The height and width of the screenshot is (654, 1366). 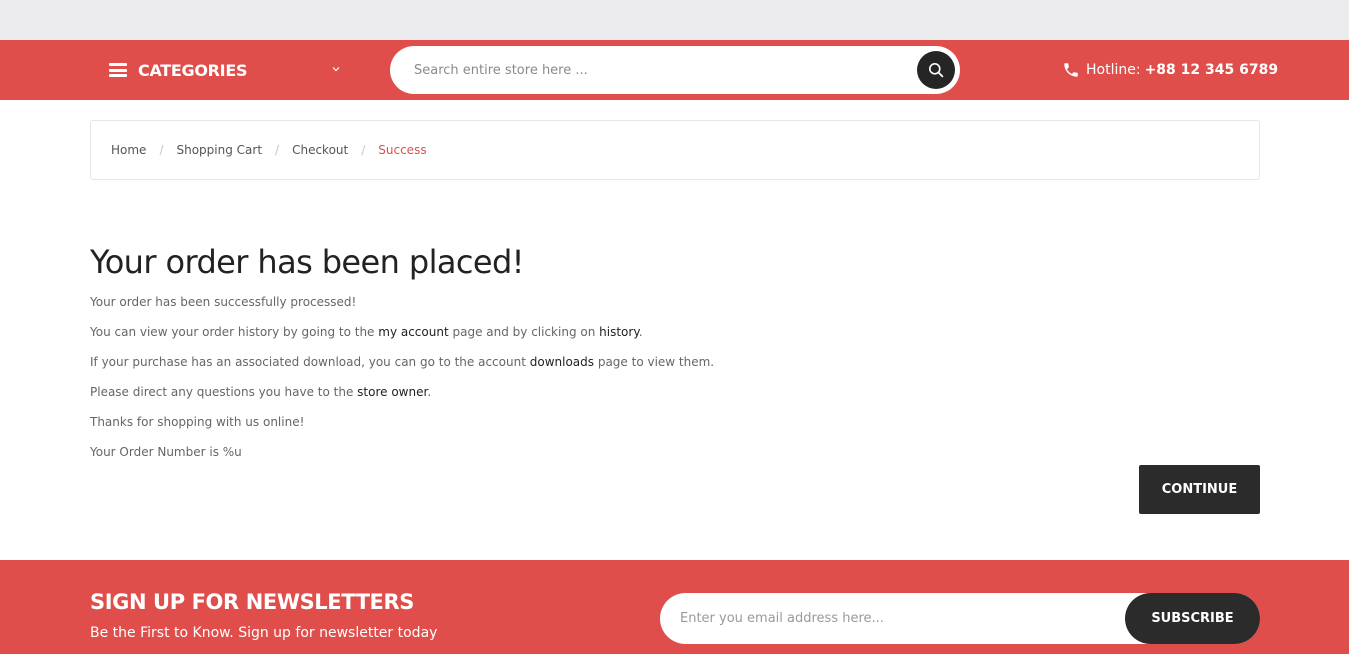 I want to click on newsletter-email-input, so click(x=900, y=618).